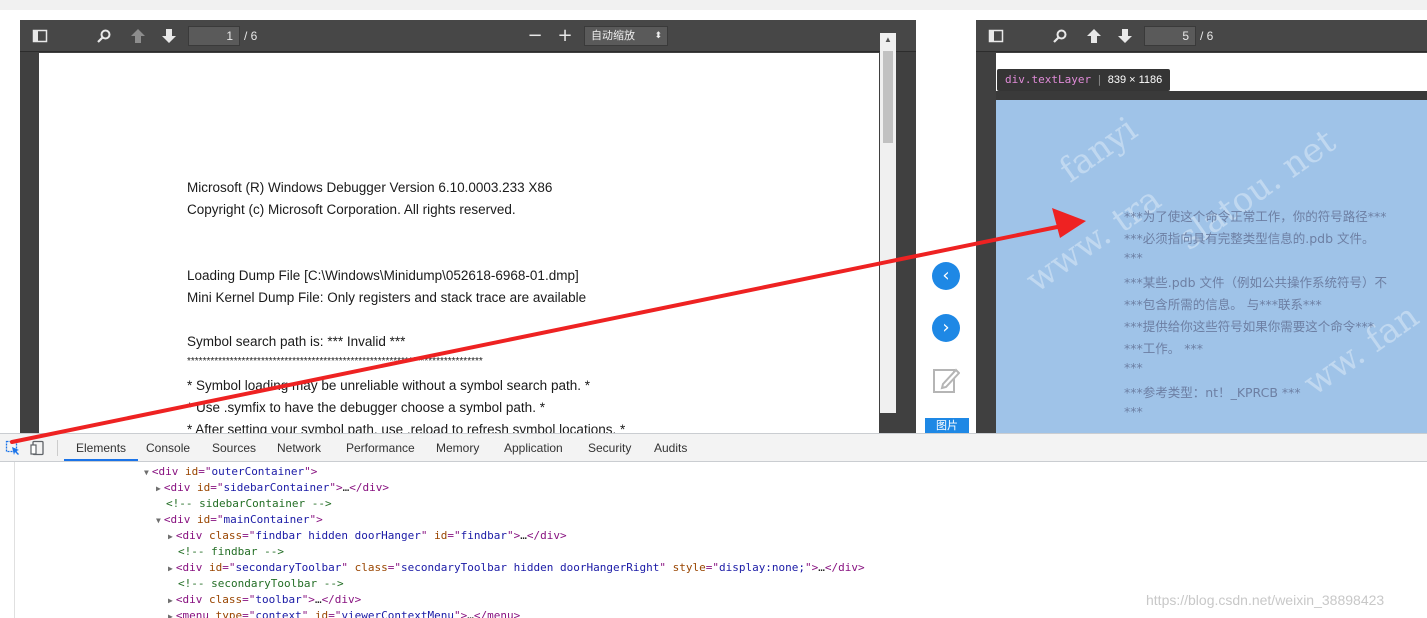 The width and height of the screenshot is (1427, 618). I want to click on inspect-element-icon, so click(13, 448).